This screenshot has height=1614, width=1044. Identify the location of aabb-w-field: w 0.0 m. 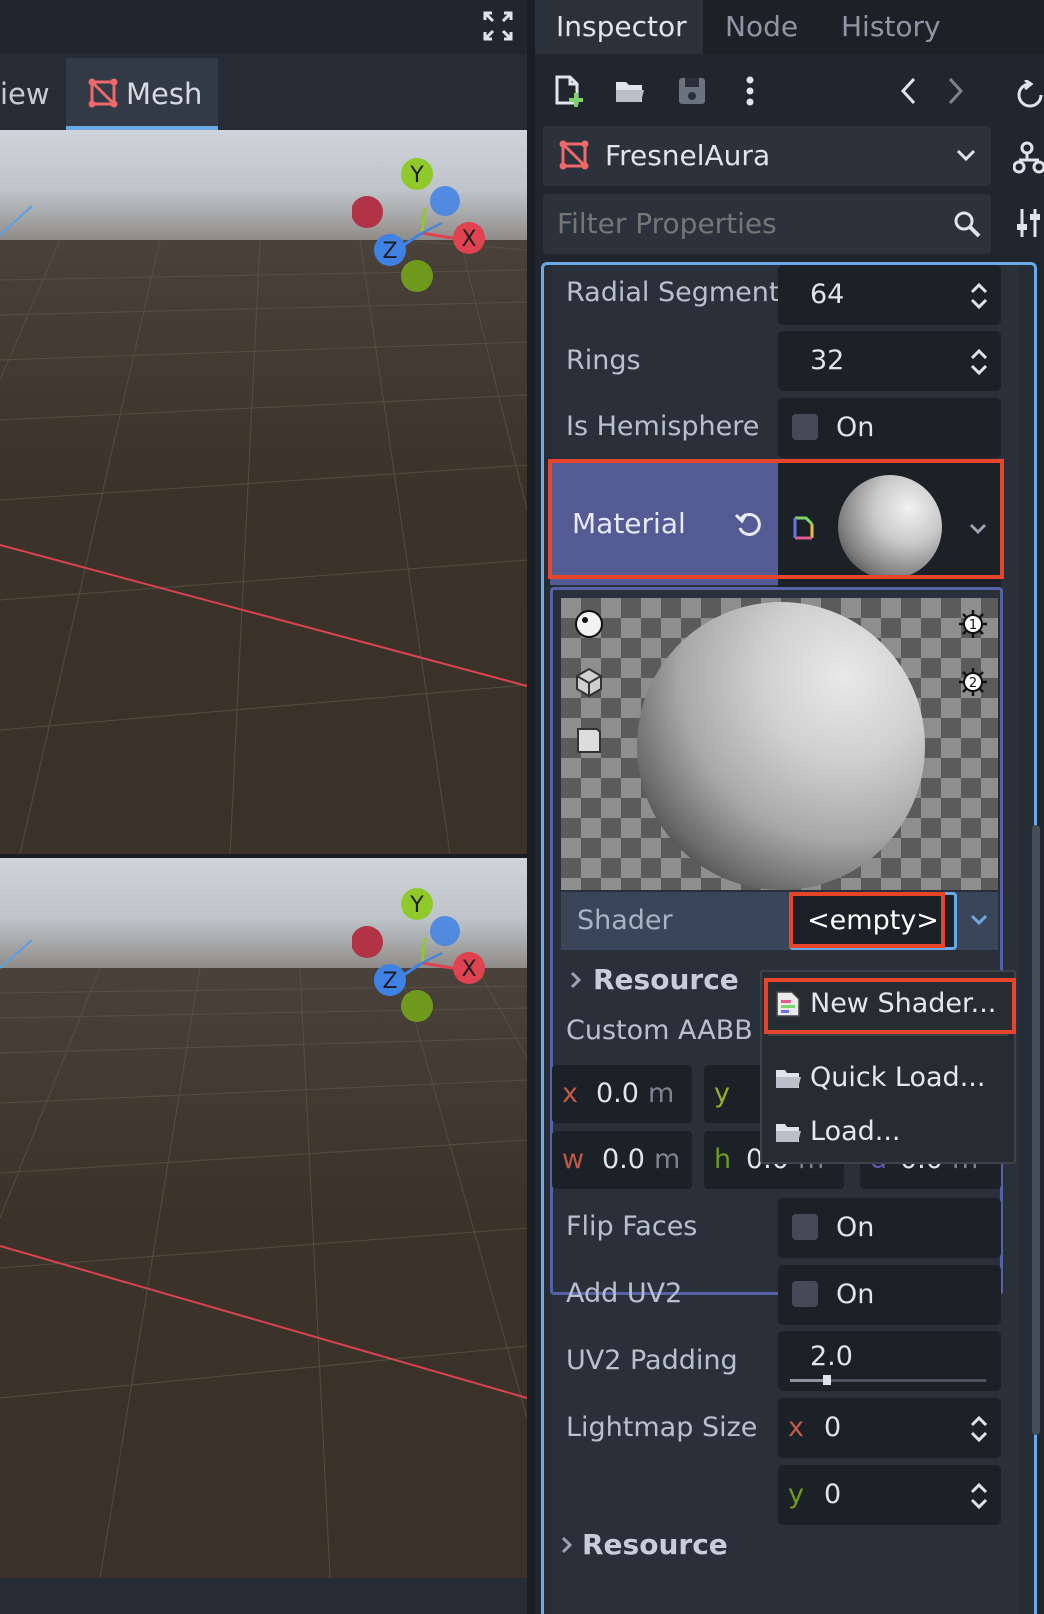
(622, 1160).